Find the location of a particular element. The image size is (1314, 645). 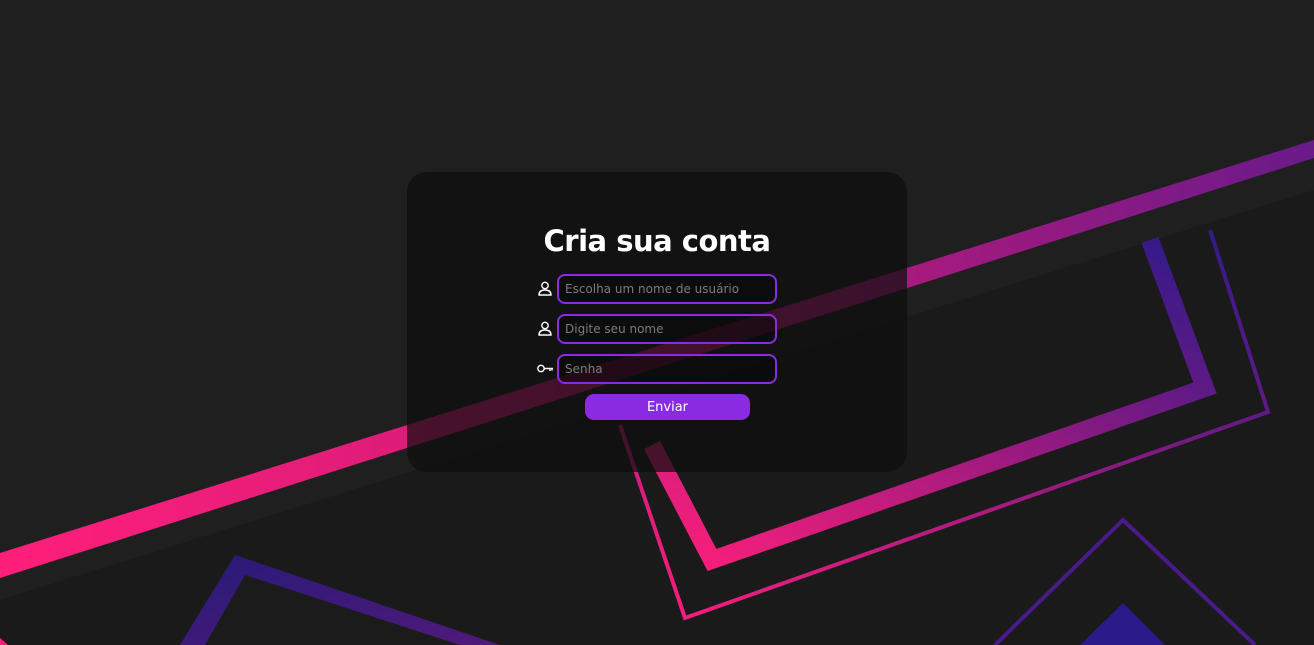

username-row is located at coordinates (657, 289).